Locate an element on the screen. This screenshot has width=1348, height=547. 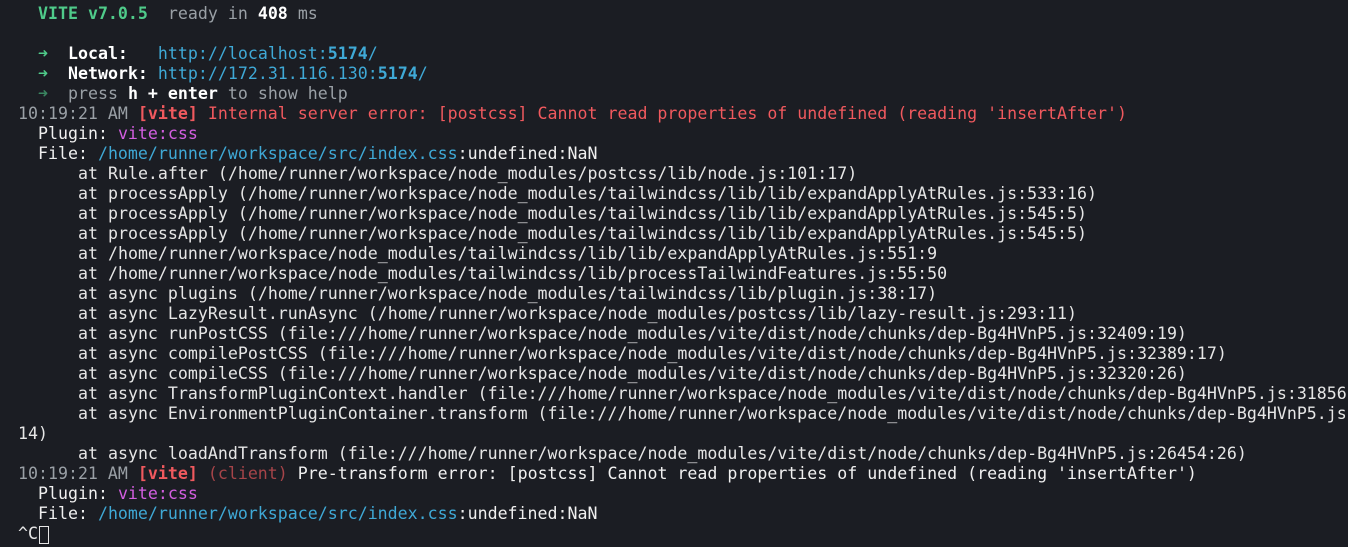
vite-ready-line: VITE v7.0.5 ready in 408 ms is located at coordinates (178, 14).